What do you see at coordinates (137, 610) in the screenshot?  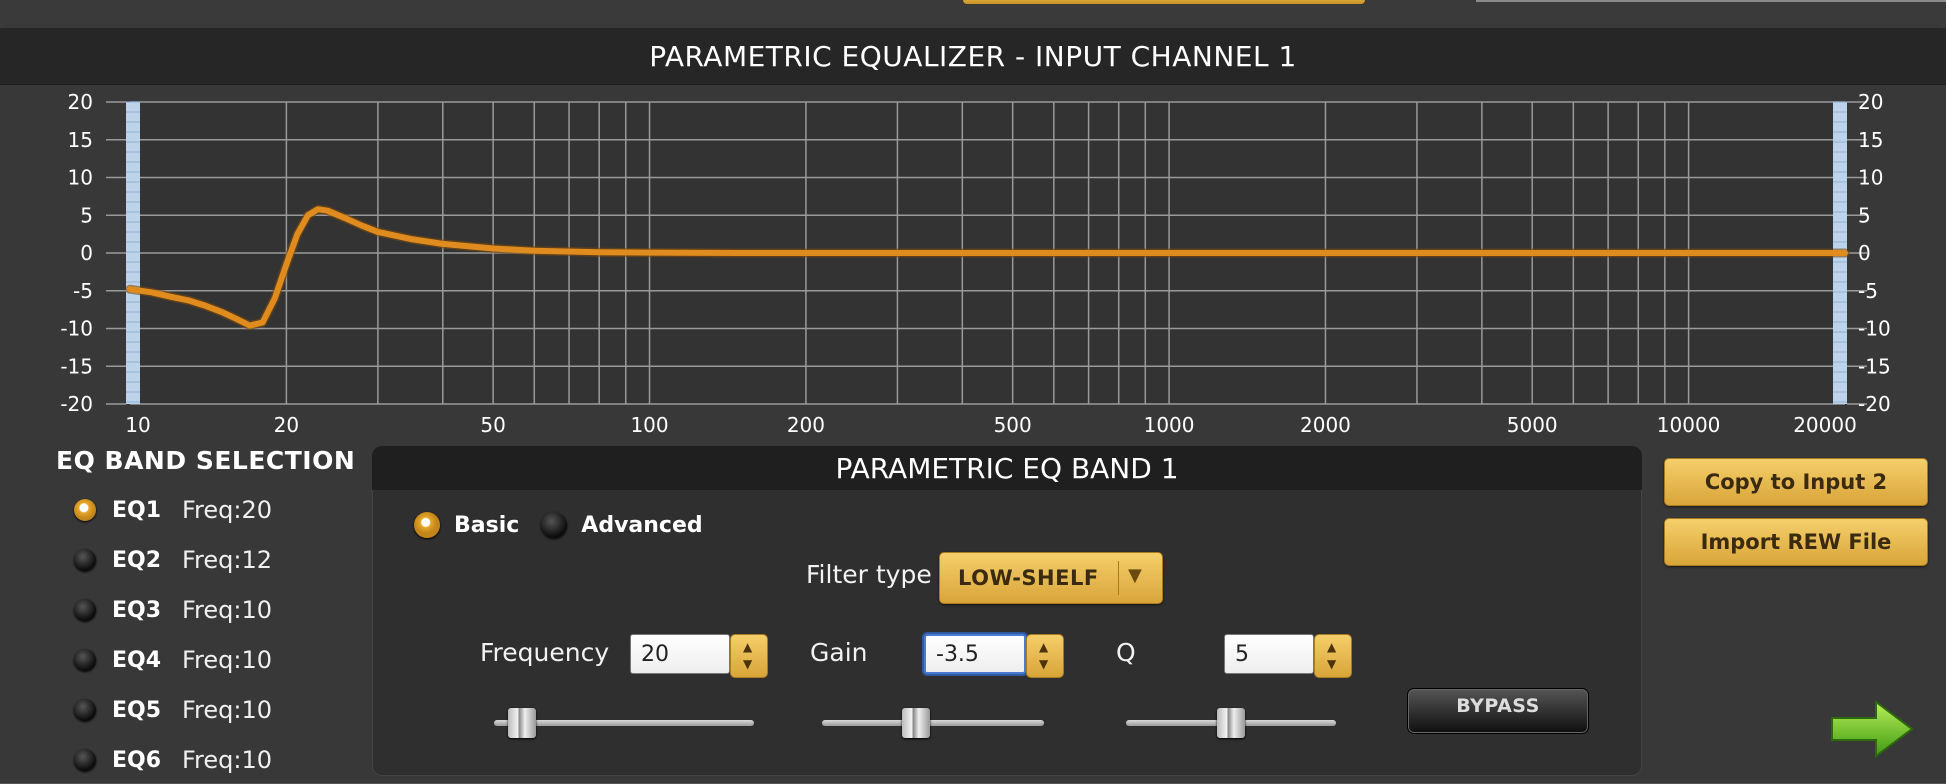 I see `band-name: EQ3` at bounding box center [137, 610].